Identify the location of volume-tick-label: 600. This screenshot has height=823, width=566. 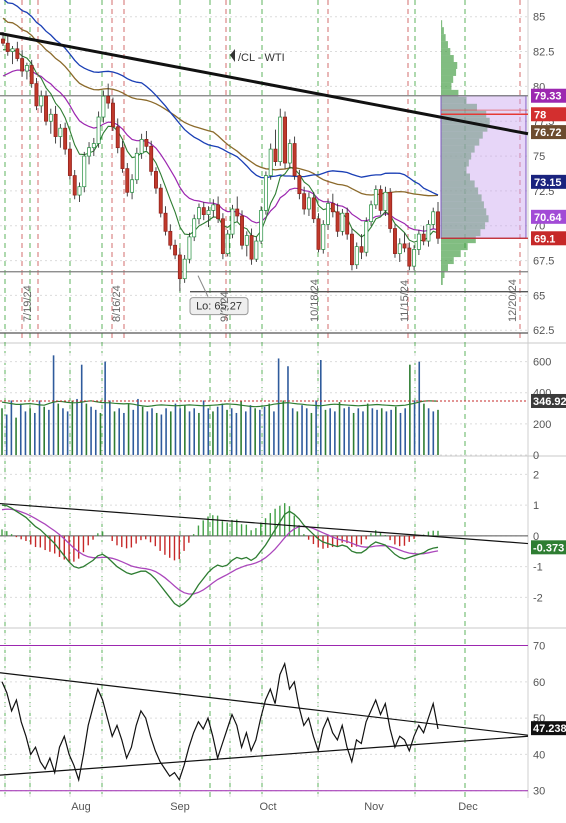
(542, 363).